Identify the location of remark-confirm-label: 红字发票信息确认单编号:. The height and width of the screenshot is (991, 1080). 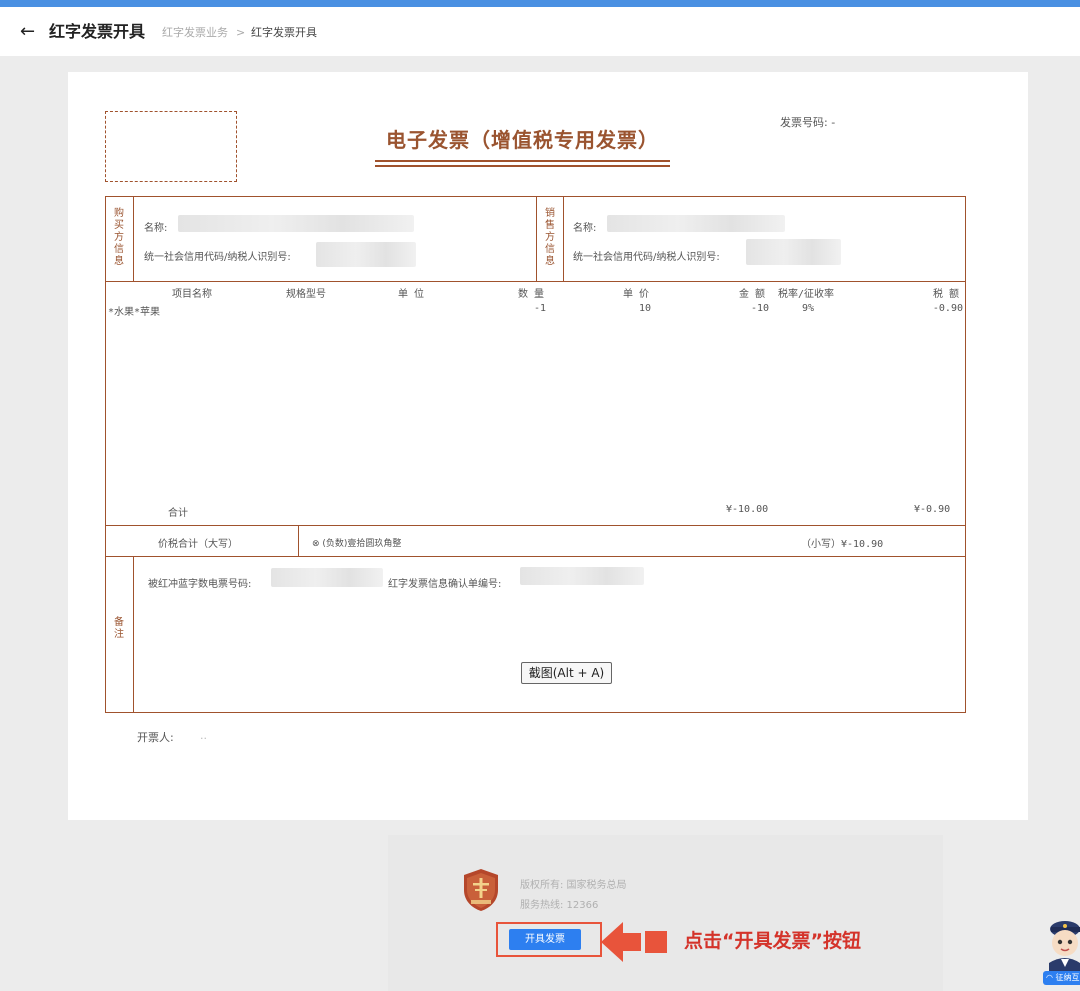
(445, 584).